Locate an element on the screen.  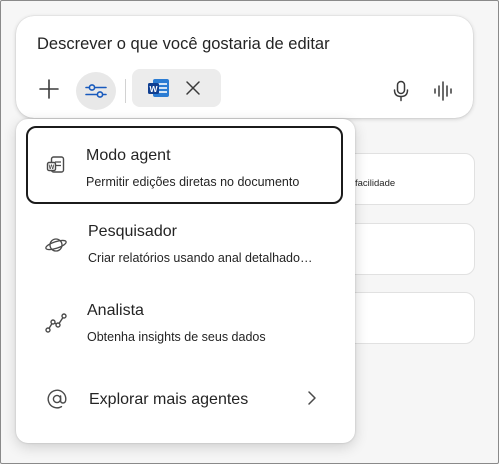
word-agent-icon: W is located at coordinates (56, 165).